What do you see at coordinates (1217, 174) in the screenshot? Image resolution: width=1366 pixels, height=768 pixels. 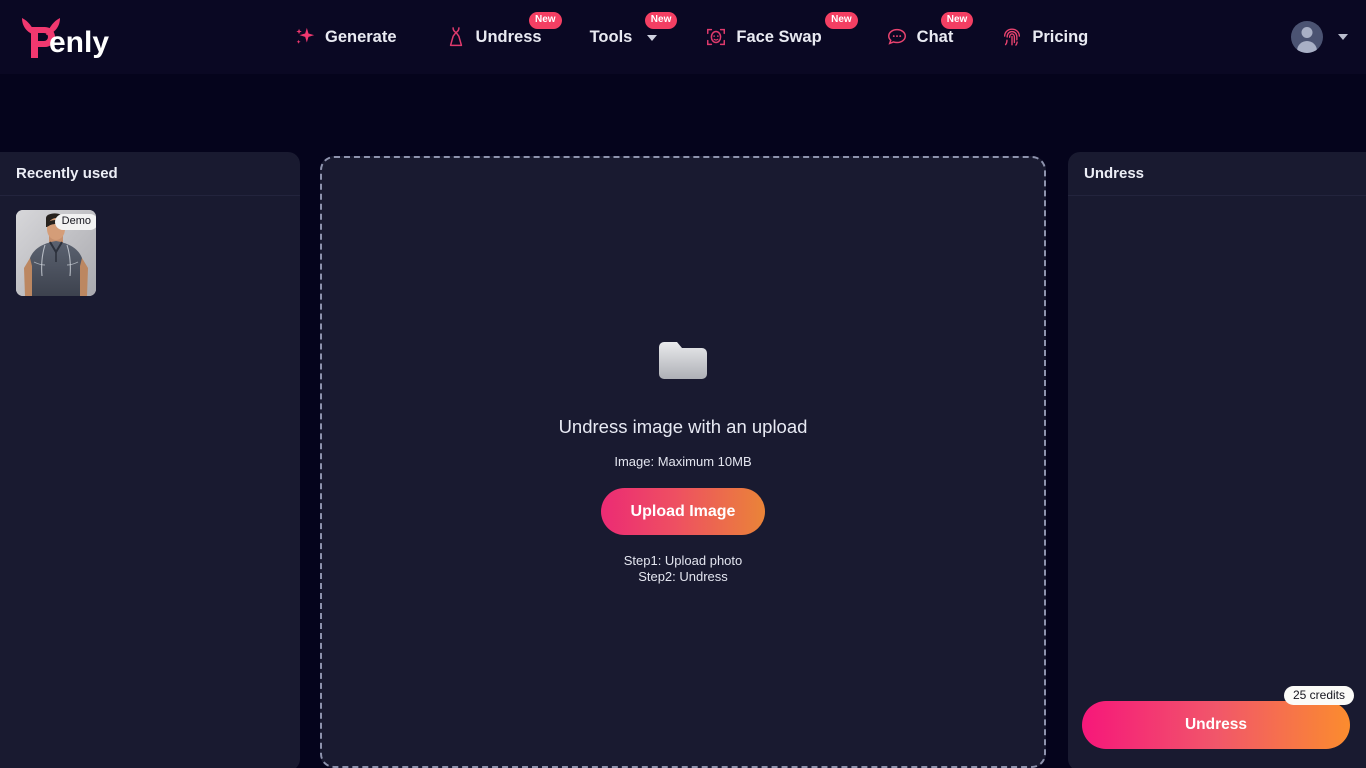 I see `panel-title: Undress` at bounding box center [1217, 174].